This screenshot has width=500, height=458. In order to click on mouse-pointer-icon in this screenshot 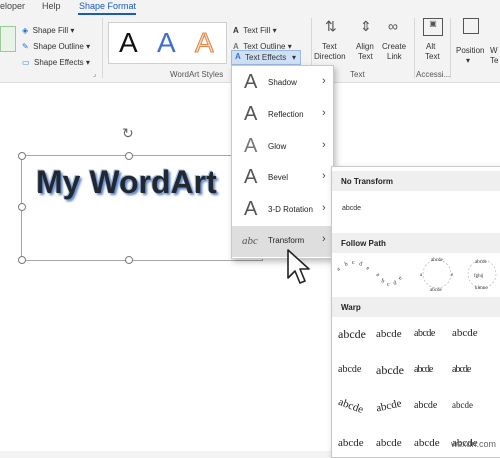, I will do `click(298, 266)`.